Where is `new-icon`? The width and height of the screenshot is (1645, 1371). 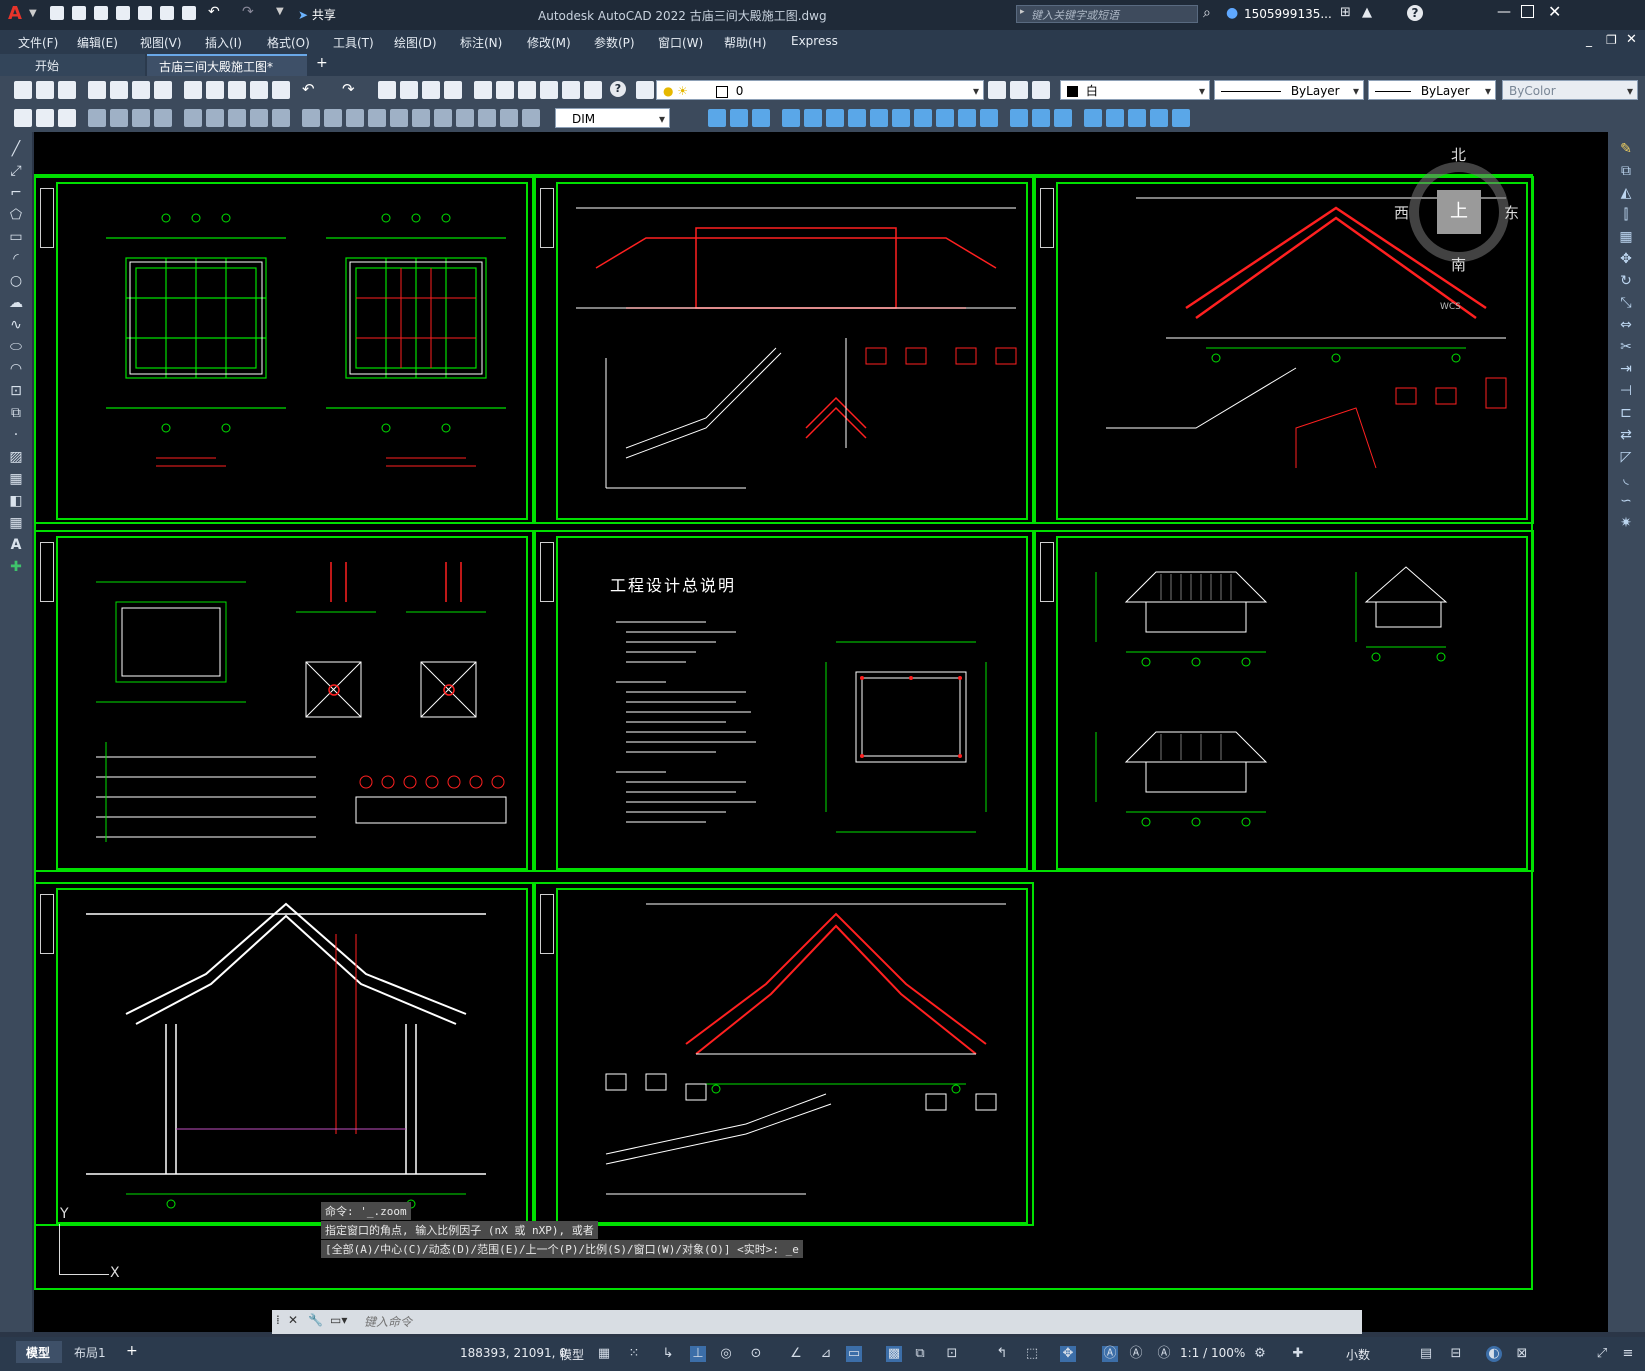
new-icon is located at coordinates (57, 13).